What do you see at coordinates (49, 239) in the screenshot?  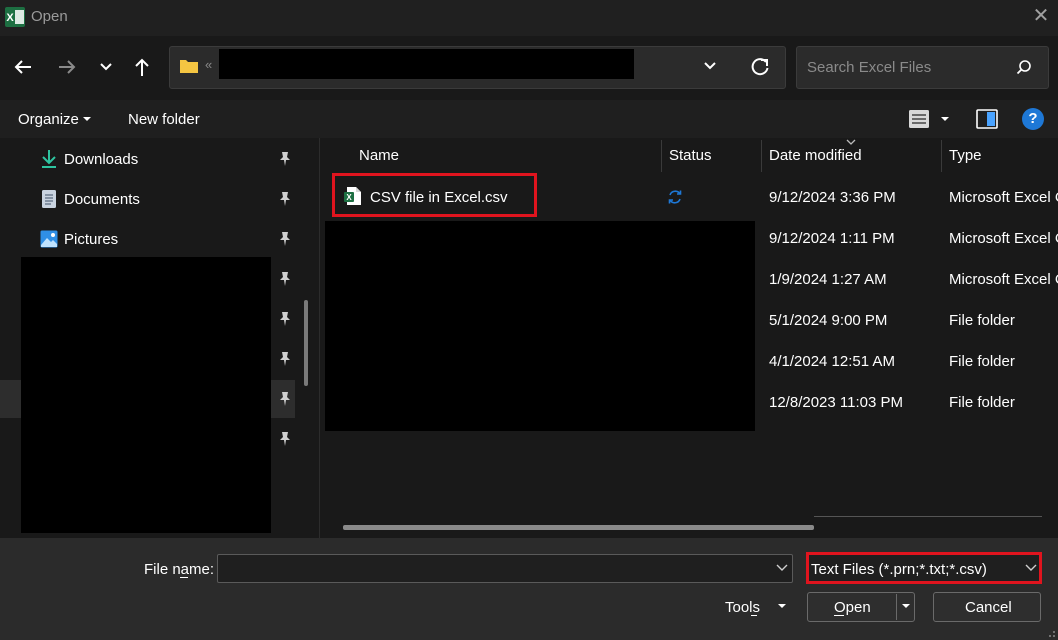 I see `picture-icon` at bounding box center [49, 239].